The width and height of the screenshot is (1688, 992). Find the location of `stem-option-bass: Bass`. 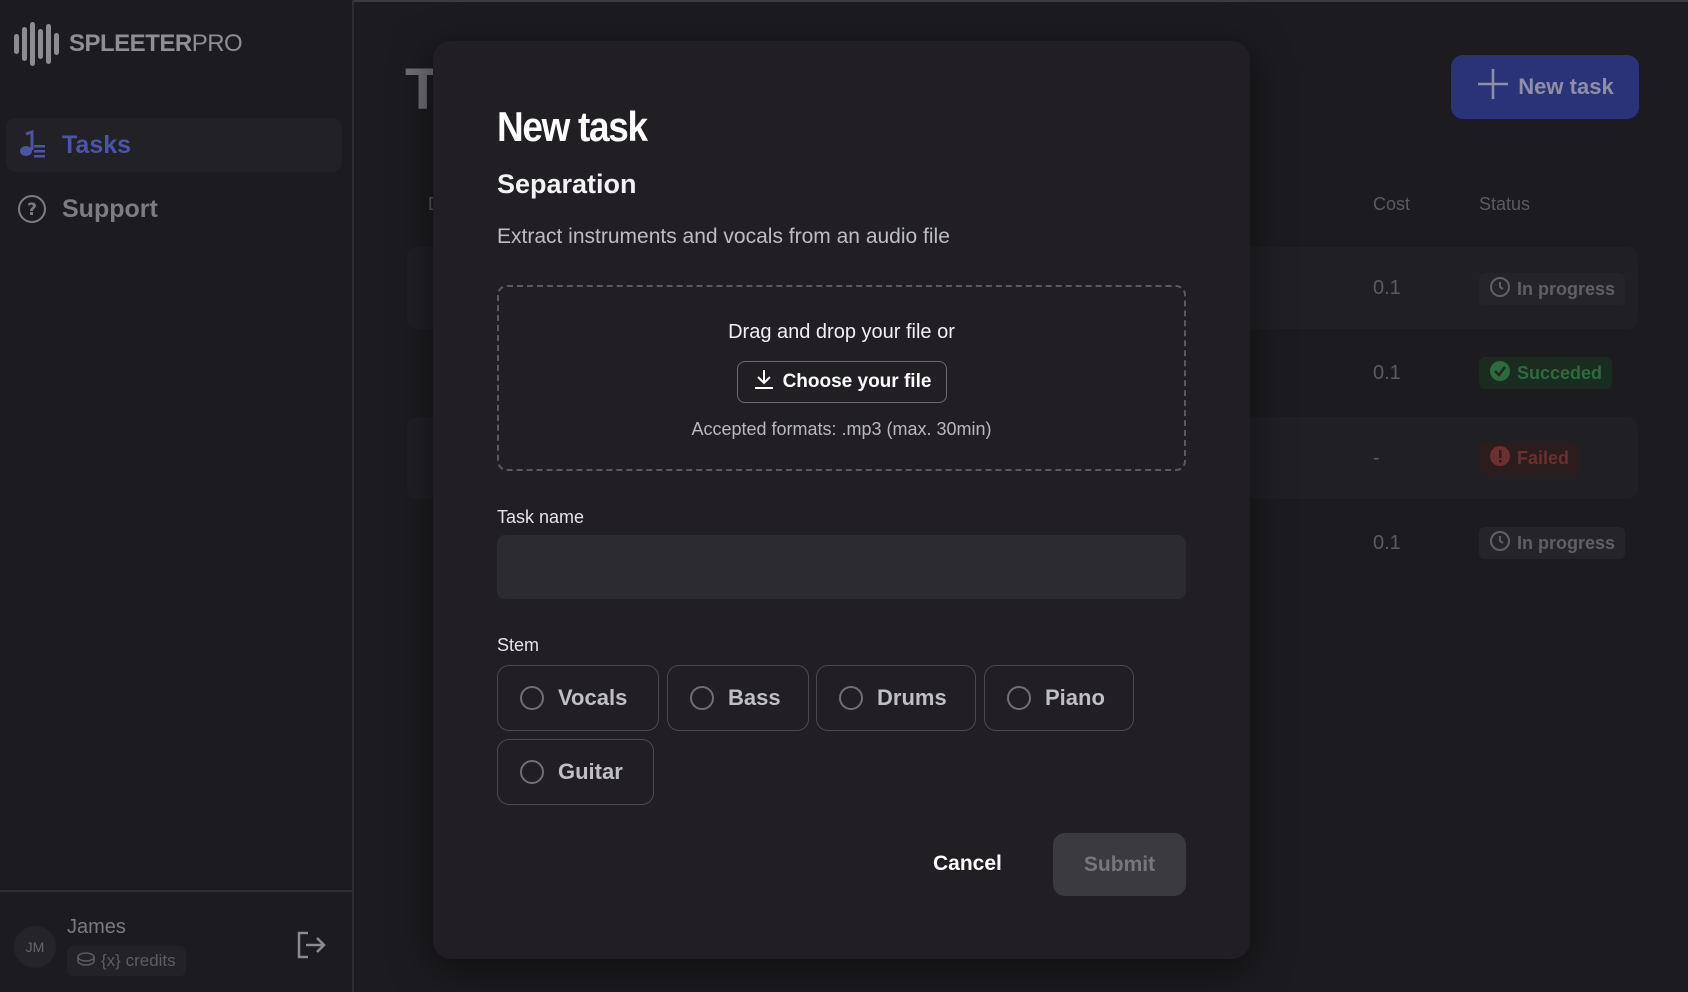

stem-option-bass: Bass is located at coordinates (738, 698).